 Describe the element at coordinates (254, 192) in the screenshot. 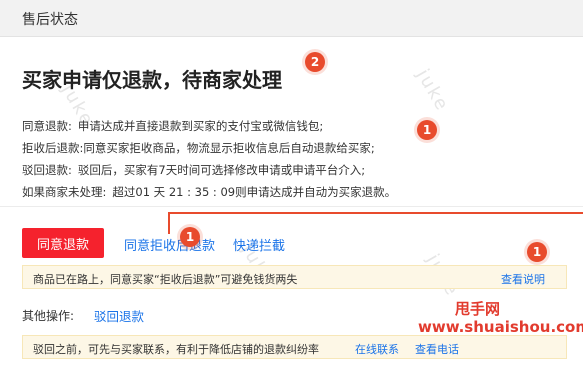

I see `info-text: 超过01 天 21 : 35 : 09则申请达成并自动为买家退款。` at that location.